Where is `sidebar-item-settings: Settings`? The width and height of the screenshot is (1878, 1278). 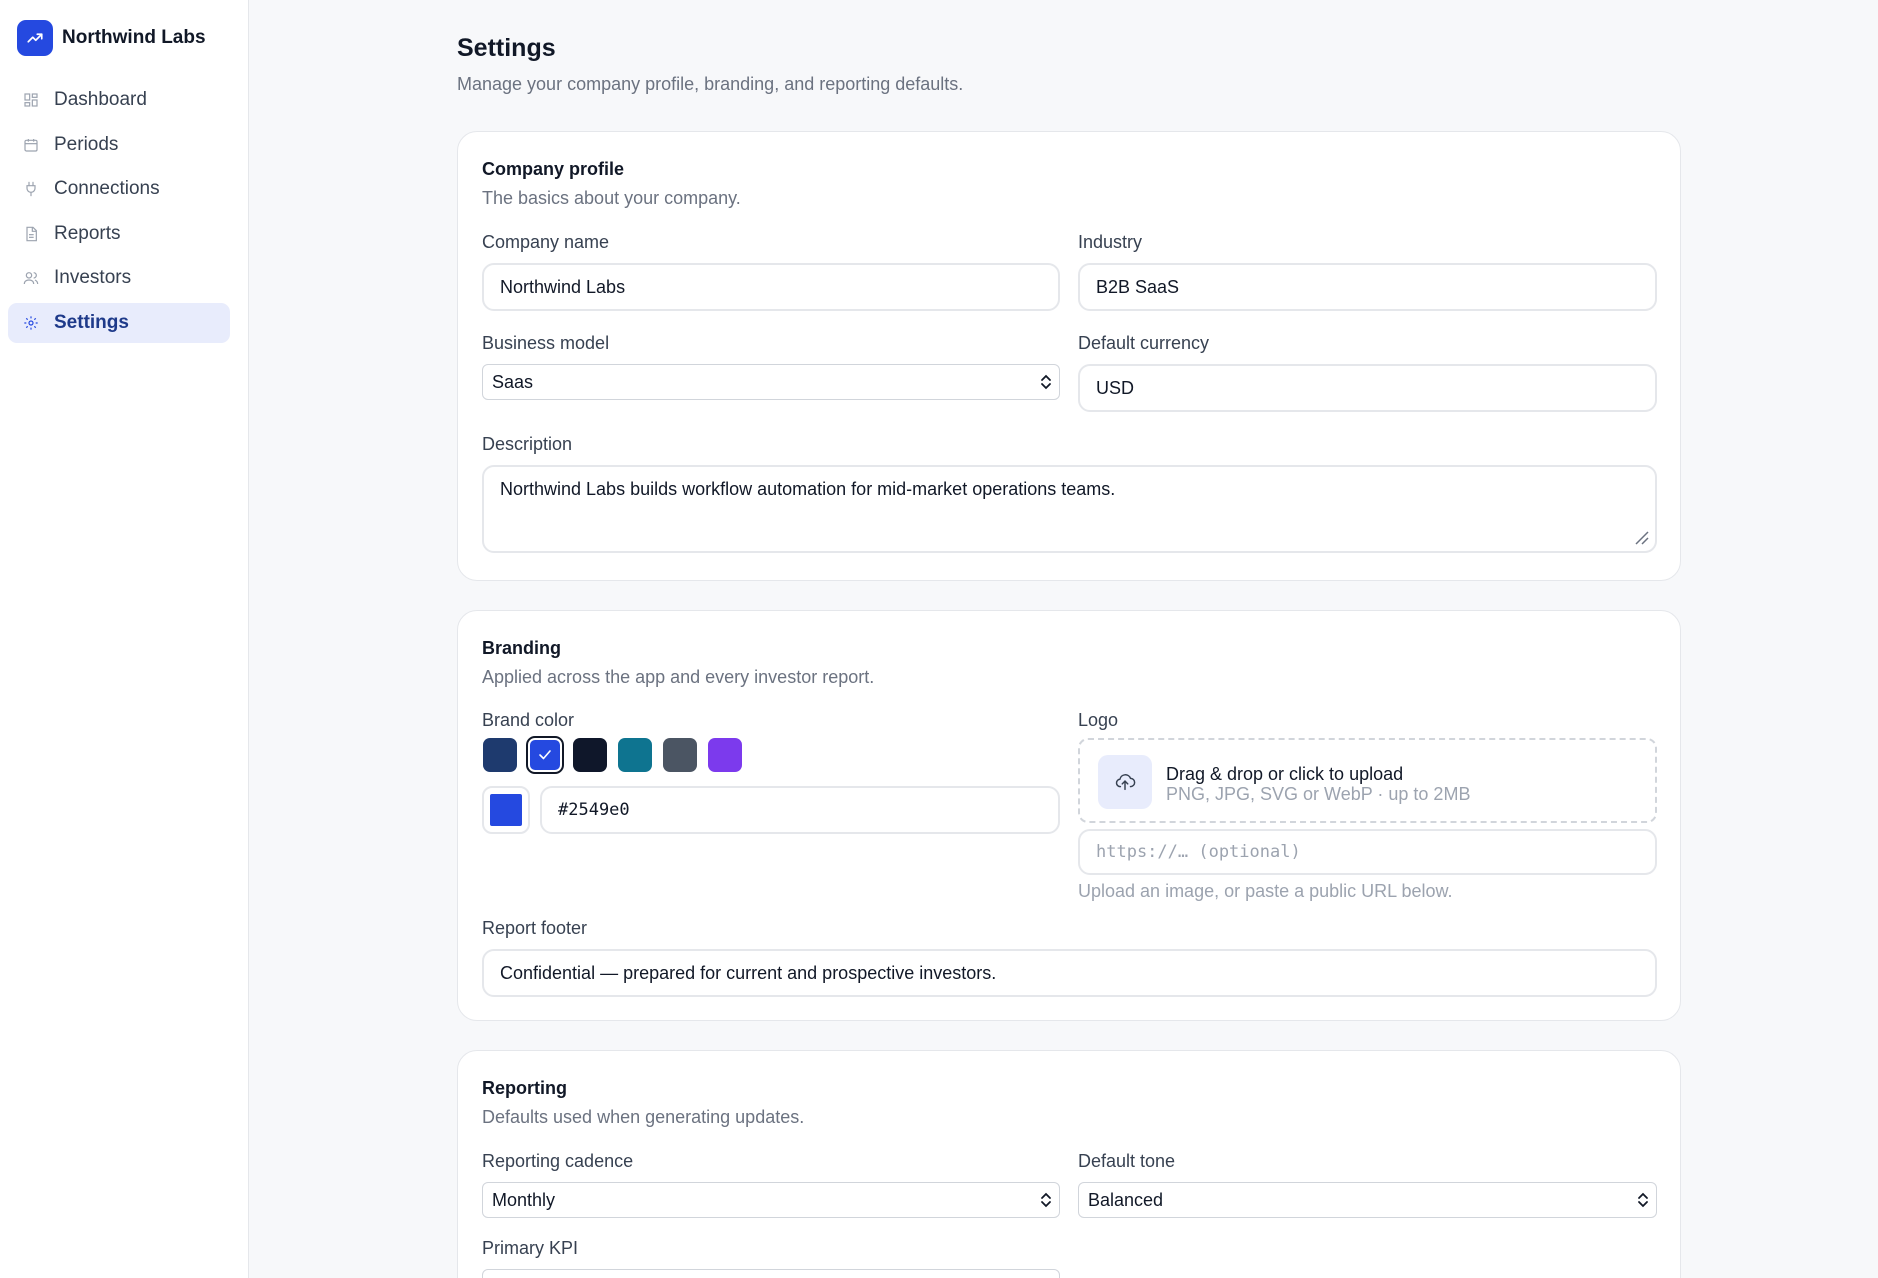 sidebar-item-settings: Settings is located at coordinates (119, 322).